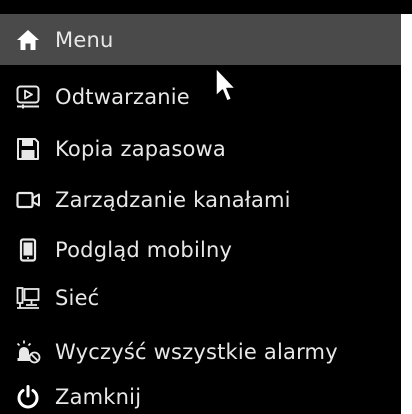 This screenshot has width=412, height=414. I want to click on menu-item-mobile-preview: Podgląd mobilny, so click(200, 249).